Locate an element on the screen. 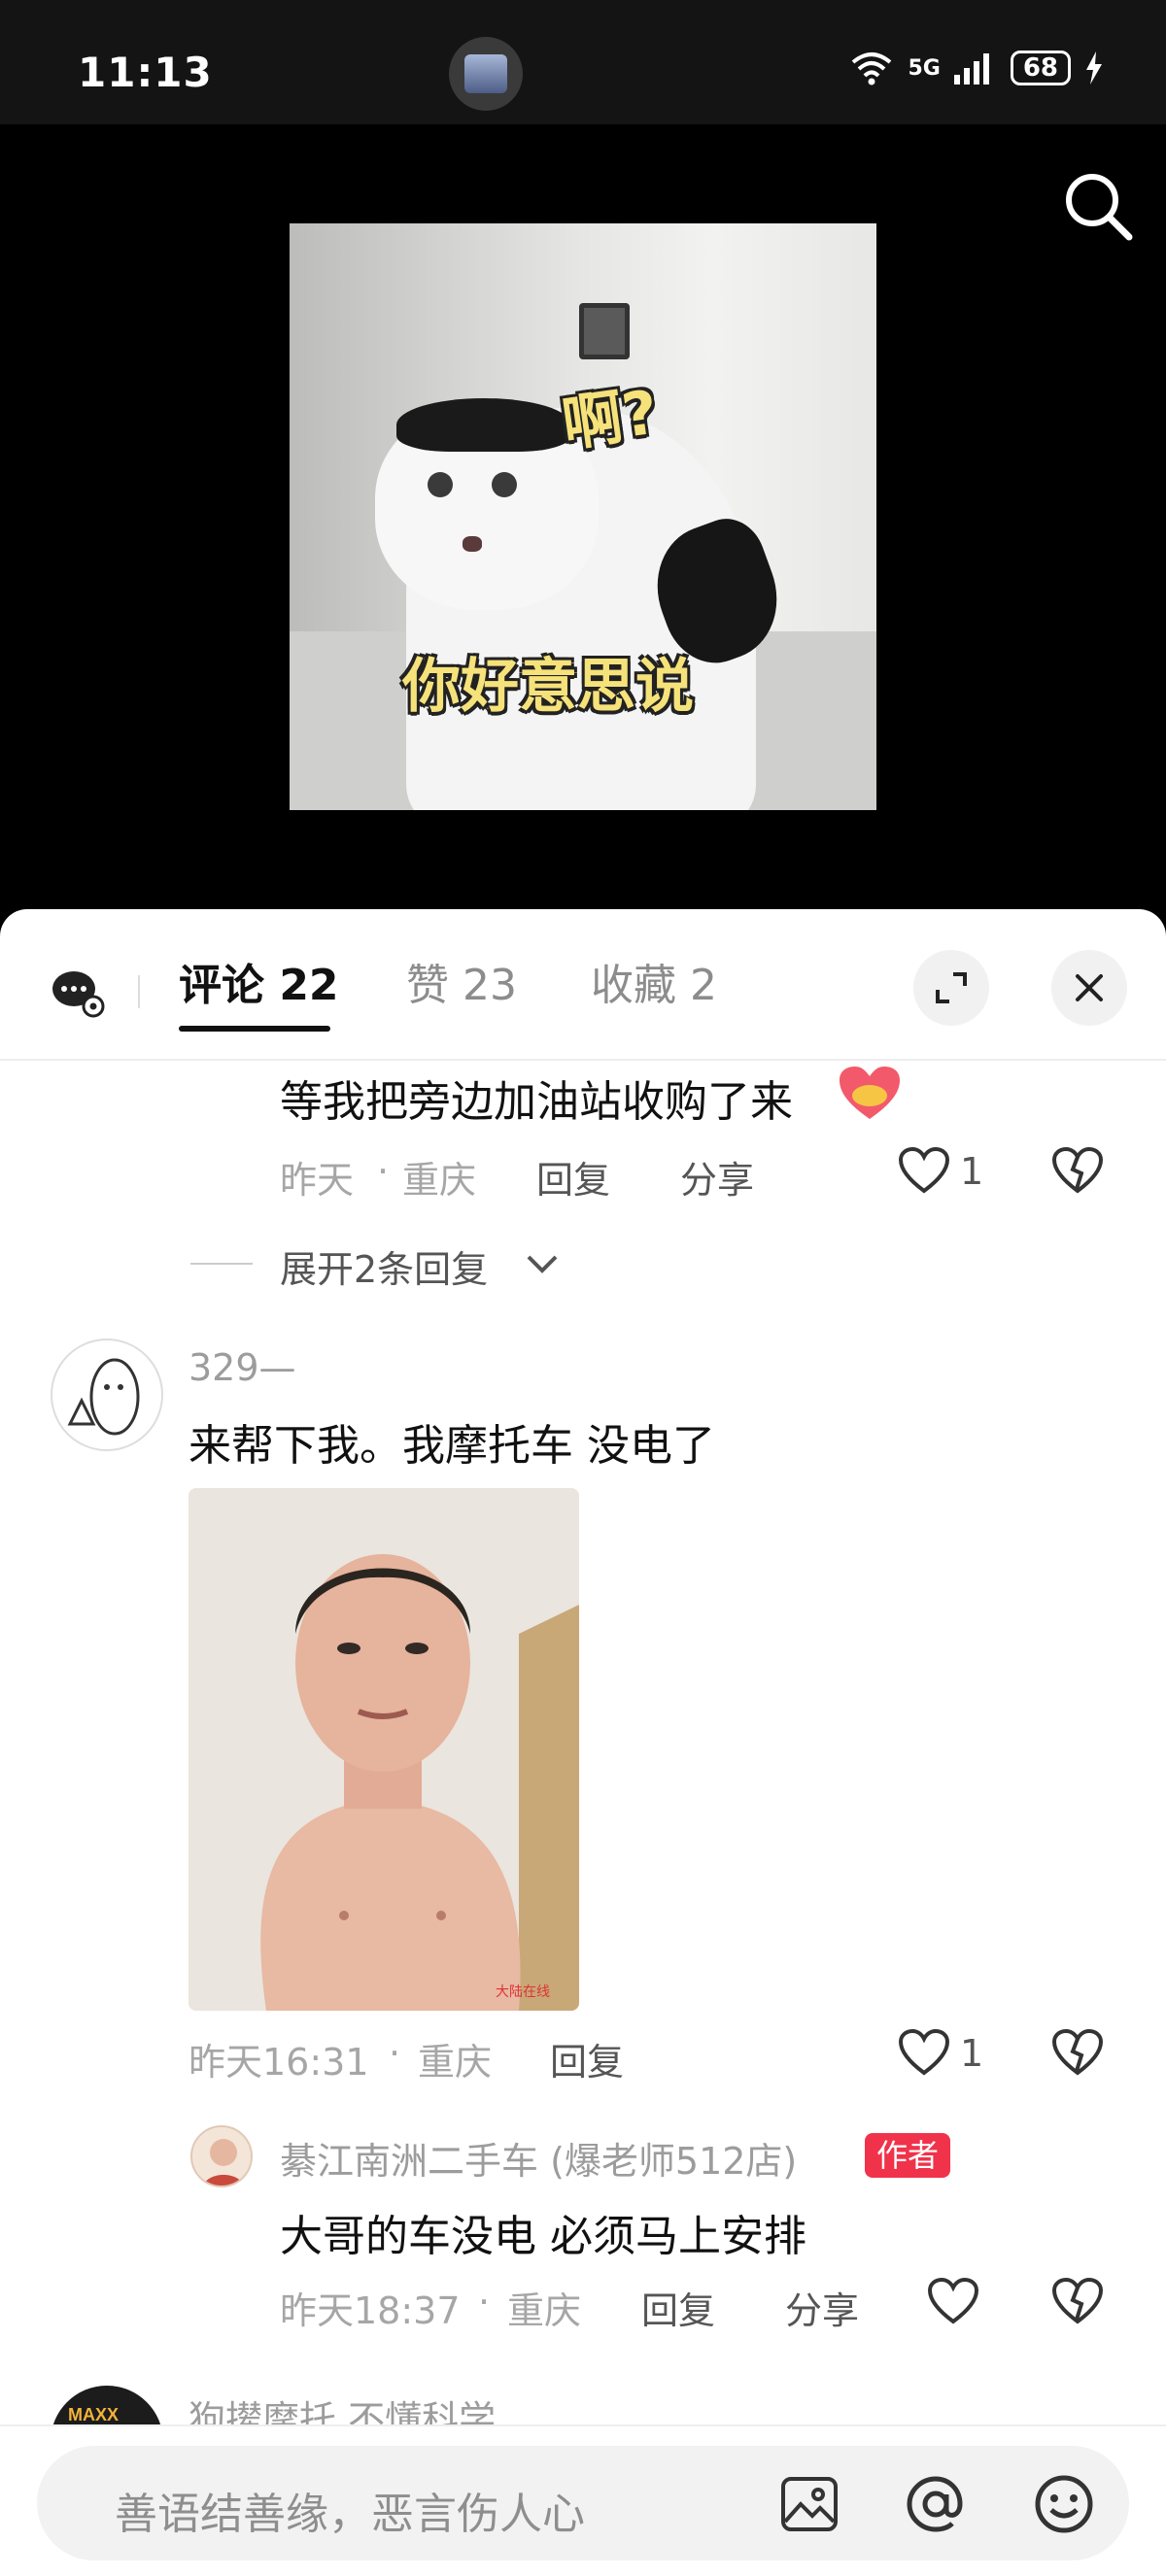 The image size is (1166, 2576). close-icon is located at coordinates (1089, 987).